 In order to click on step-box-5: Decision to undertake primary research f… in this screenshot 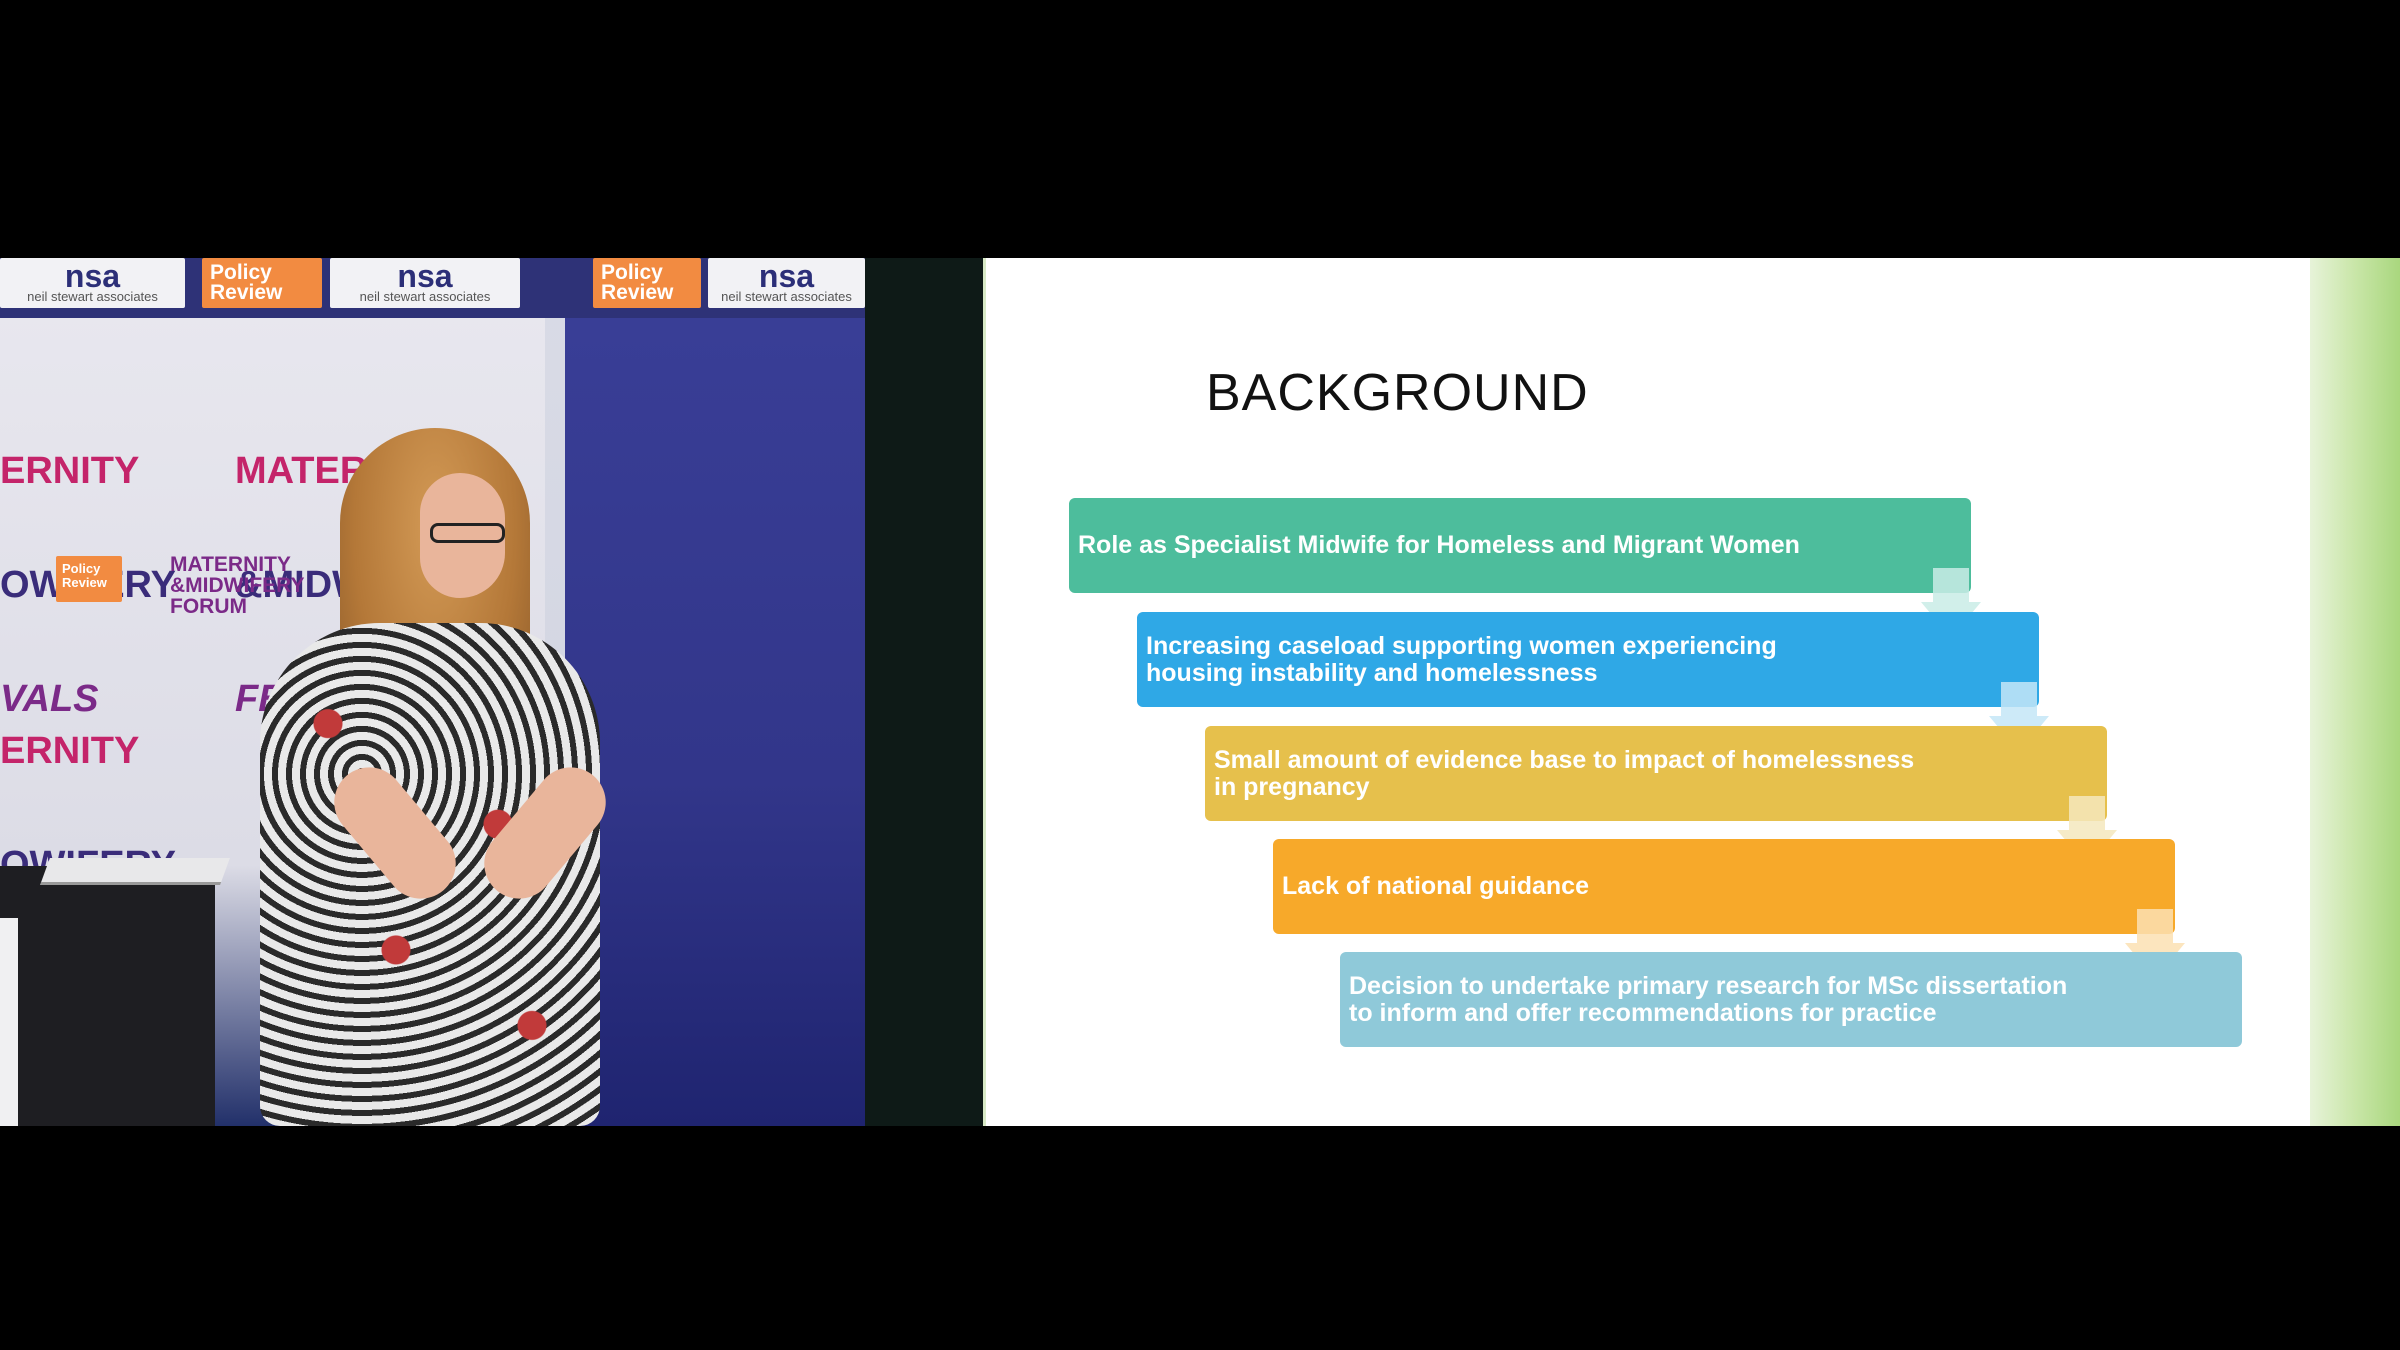, I will do `click(1791, 999)`.